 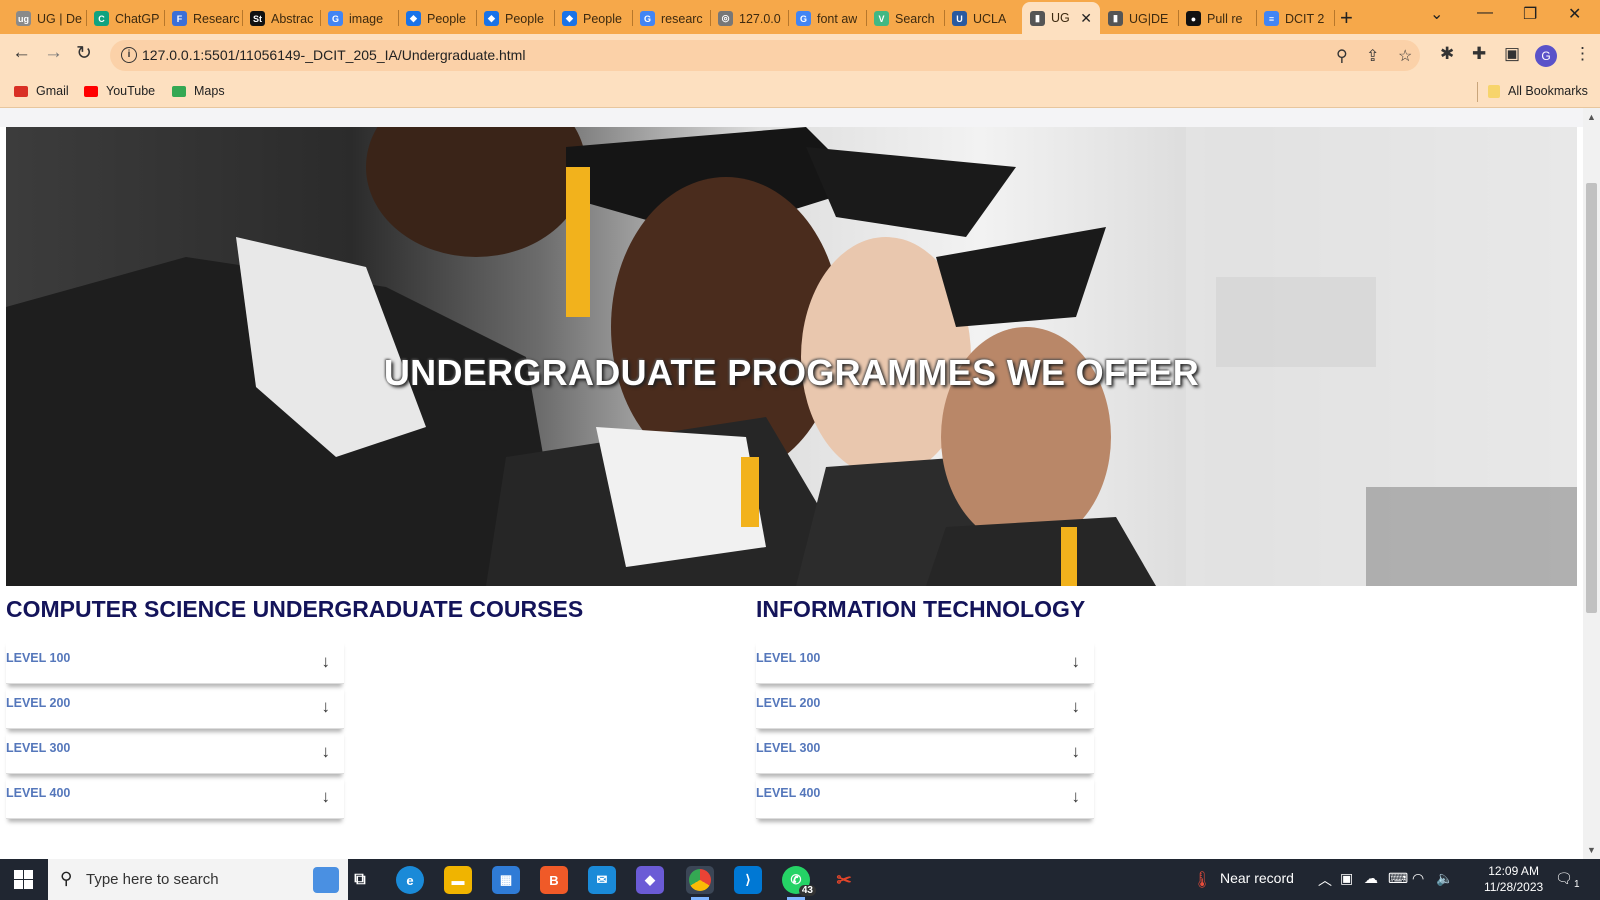 I want to click on taskbar-clock: 12:09 AM 11/28/2023, so click(x=1513, y=879).